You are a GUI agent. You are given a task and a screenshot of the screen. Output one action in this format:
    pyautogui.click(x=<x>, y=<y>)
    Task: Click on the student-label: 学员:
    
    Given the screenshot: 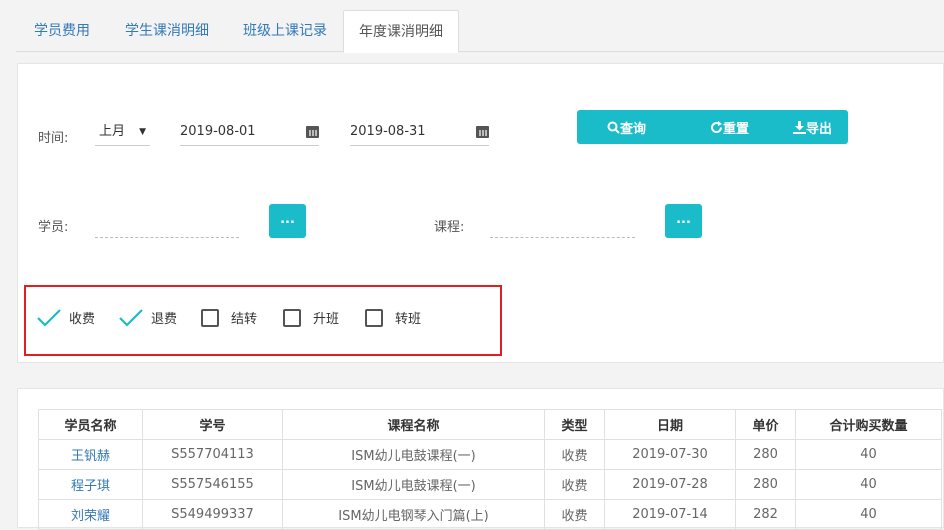 What is the action you would take?
    pyautogui.click(x=53, y=227)
    